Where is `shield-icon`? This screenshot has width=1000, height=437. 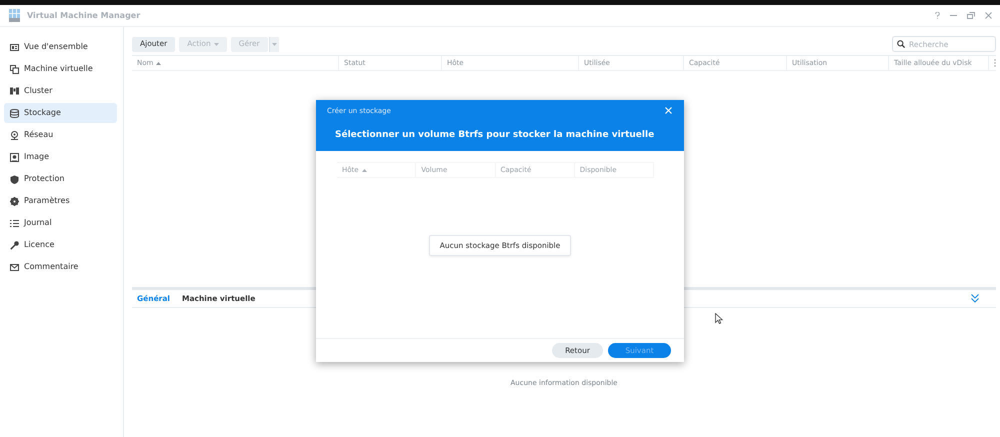 shield-icon is located at coordinates (14, 179).